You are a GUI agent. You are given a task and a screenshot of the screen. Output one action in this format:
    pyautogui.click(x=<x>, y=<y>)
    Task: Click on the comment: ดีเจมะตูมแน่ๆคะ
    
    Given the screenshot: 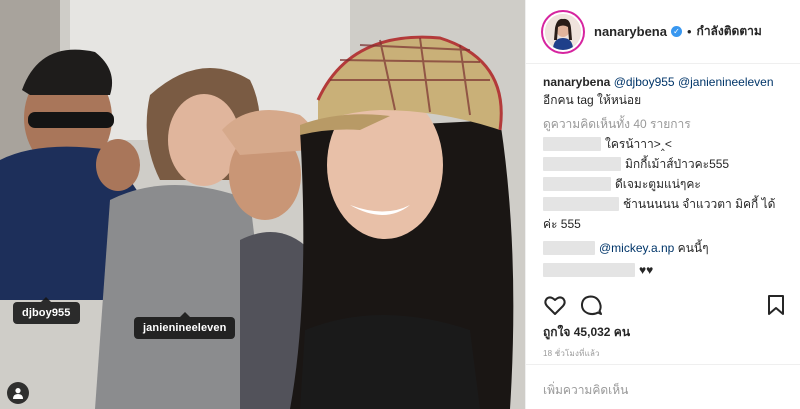 What is the action you would take?
    pyautogui.click(x=666, y=184)
    